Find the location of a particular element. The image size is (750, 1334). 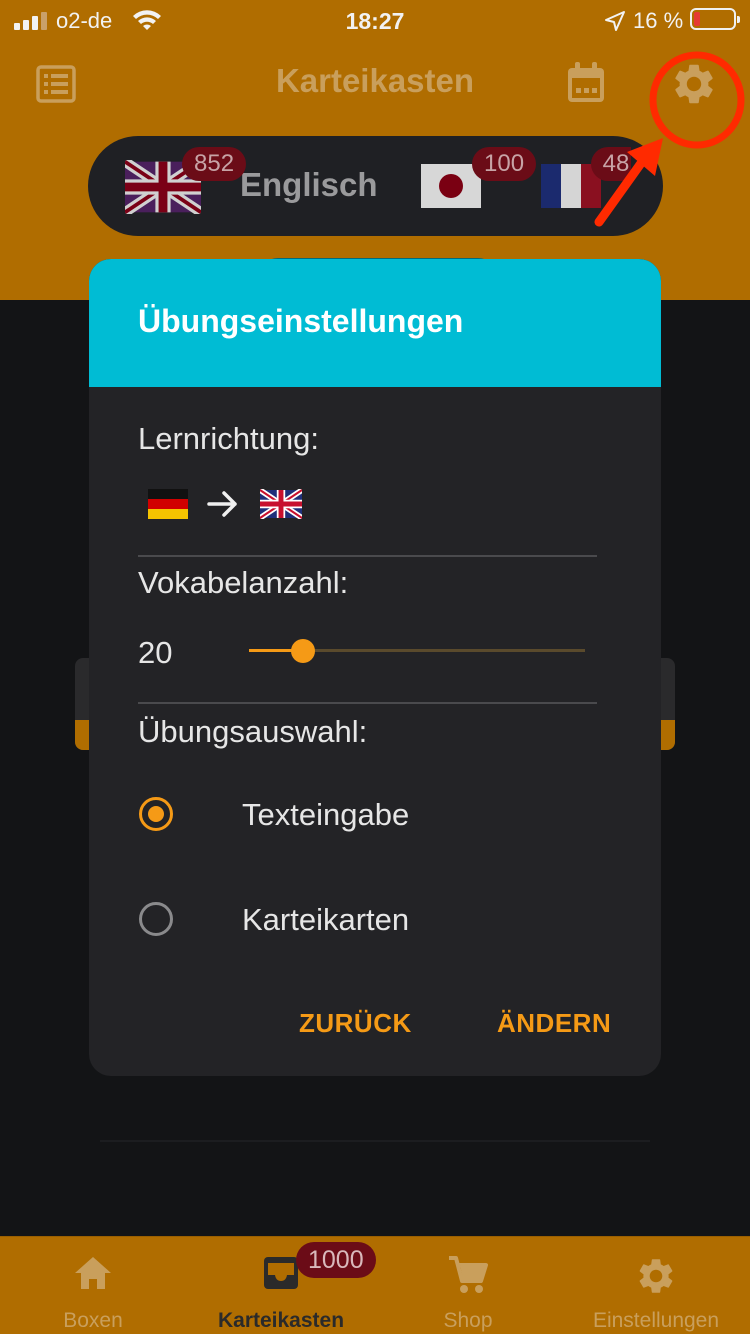

home-icon is located at coordinates (93, 1273).